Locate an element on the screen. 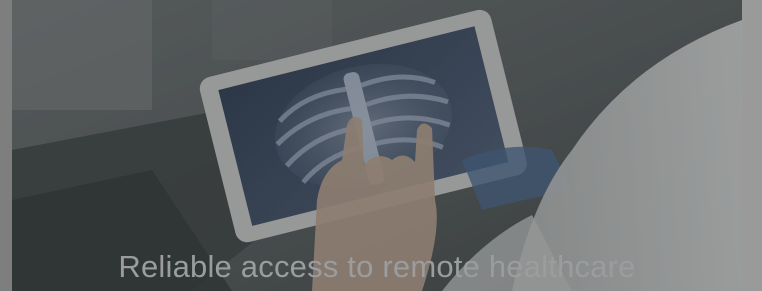 This screenshot has width=762, height=291. left-border is located at coordinates (6, 145).